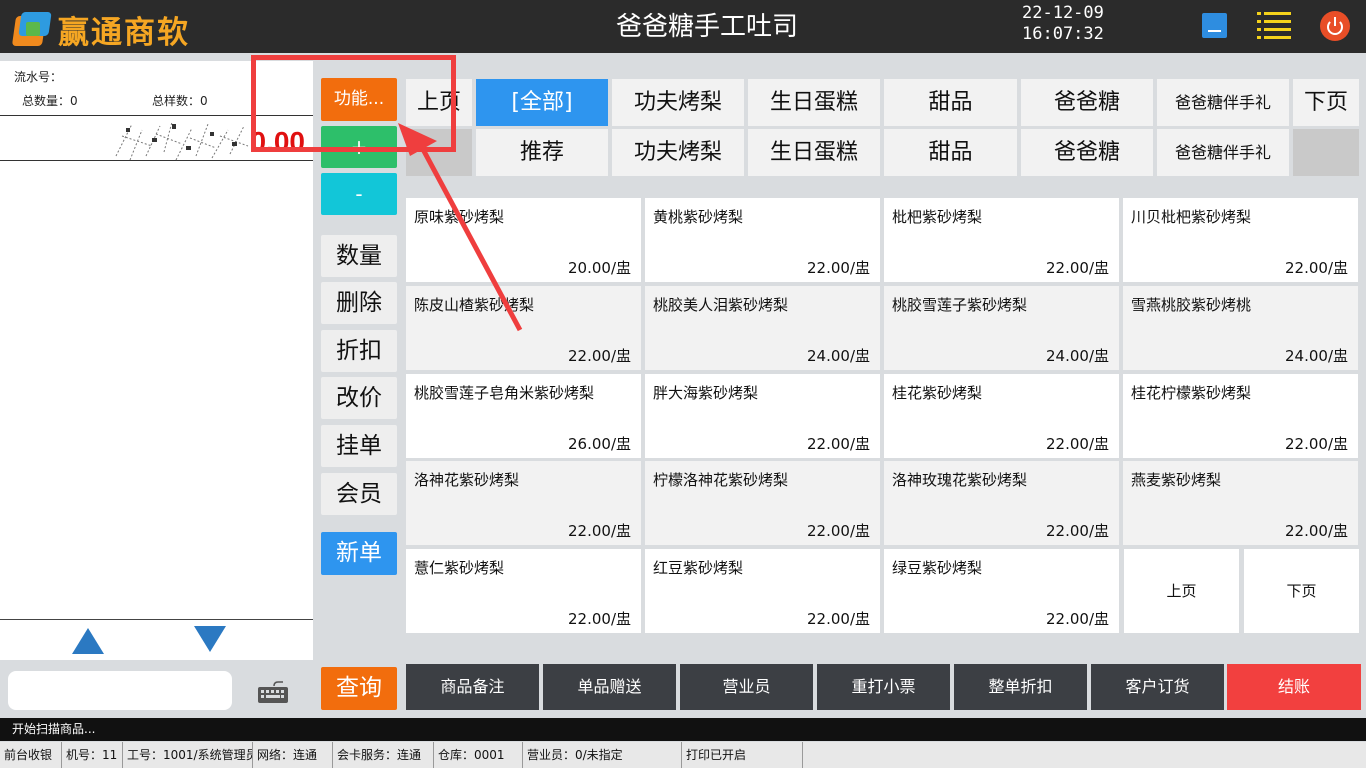 Image resolution: width=1366 pixels, height=768 pixels. I want to click on change-price-button: 改价, so click(359, 398).